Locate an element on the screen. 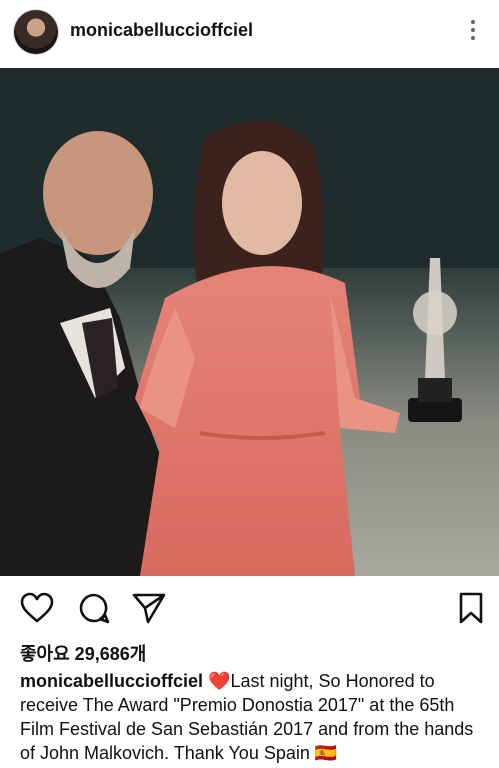 The image size is (499, 768). caption-username: monicabelluccioffciel is located at coordinates (111, 681).